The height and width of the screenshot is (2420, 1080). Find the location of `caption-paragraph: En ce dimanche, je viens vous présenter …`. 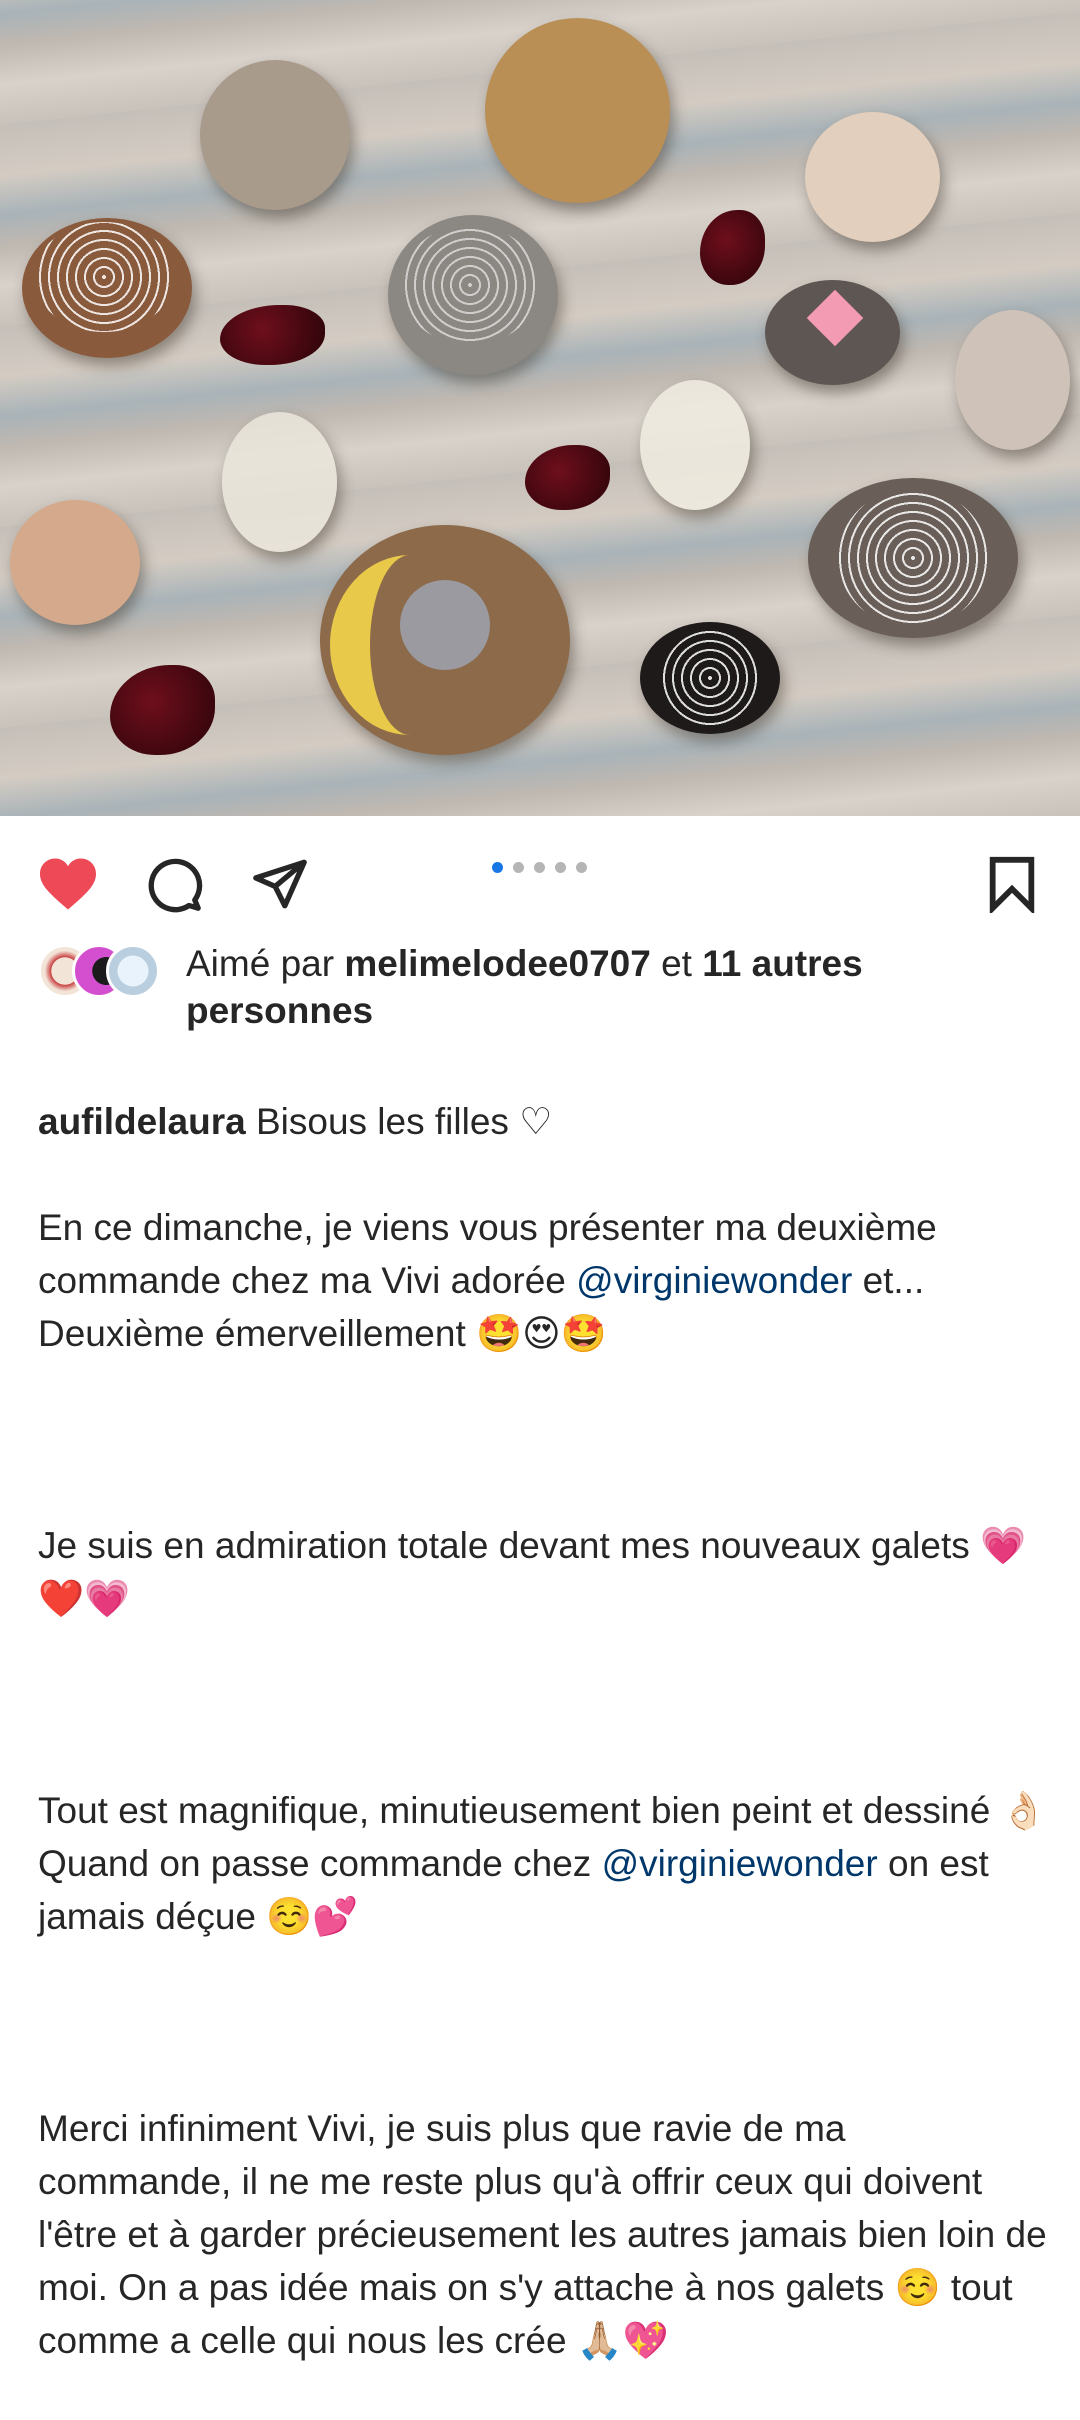

caption-paragraph: En ce dimanche, je viens vous présenter … is located at coordinates (543, 1280).